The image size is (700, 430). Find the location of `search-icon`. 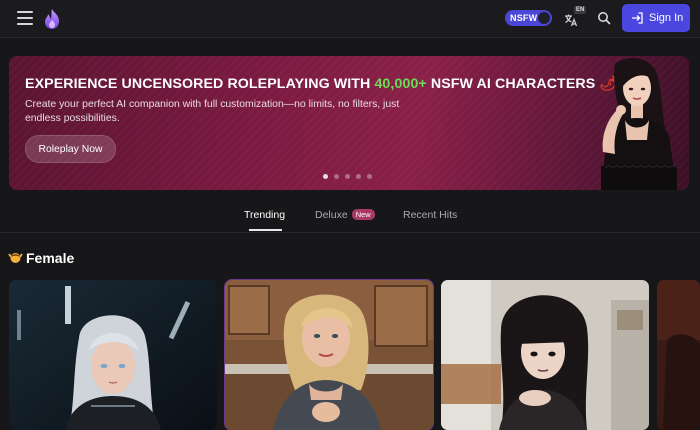

search-icon is located at coordinates (604, 18).